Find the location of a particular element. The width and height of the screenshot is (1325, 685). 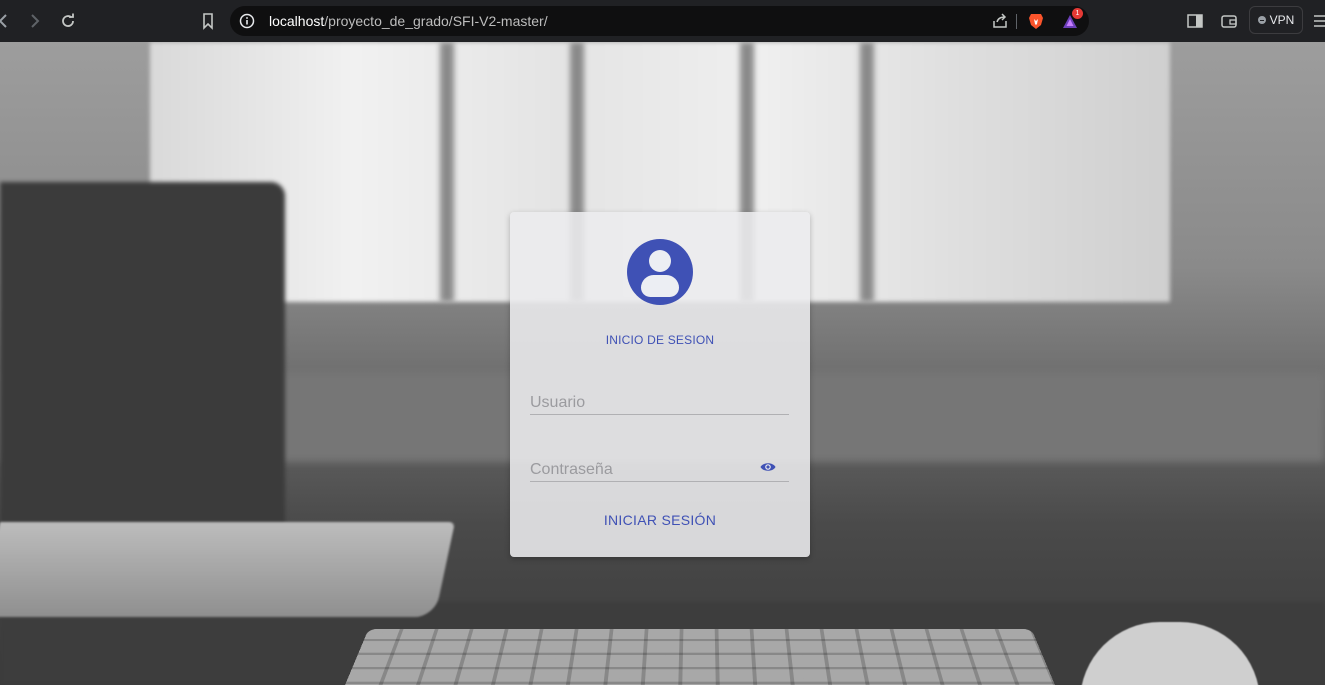

reload-icon is located at coordinates (68, 21).